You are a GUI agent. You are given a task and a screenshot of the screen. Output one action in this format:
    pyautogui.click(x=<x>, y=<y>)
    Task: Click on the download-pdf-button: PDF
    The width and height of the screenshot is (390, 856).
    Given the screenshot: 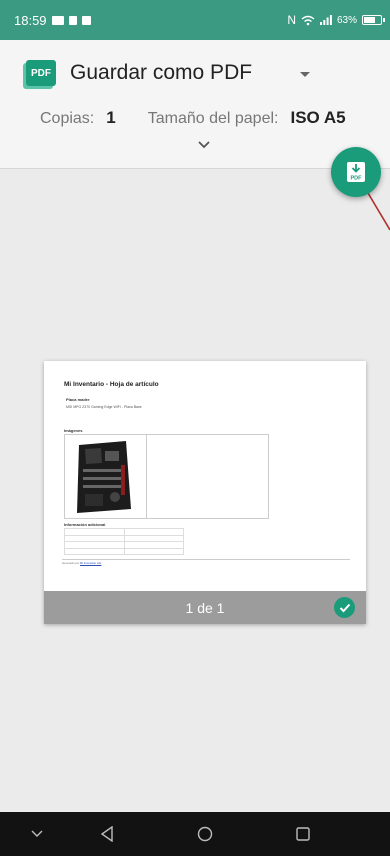 What is the action you would take?
    pyautogui.click(x=356, y=172)
    